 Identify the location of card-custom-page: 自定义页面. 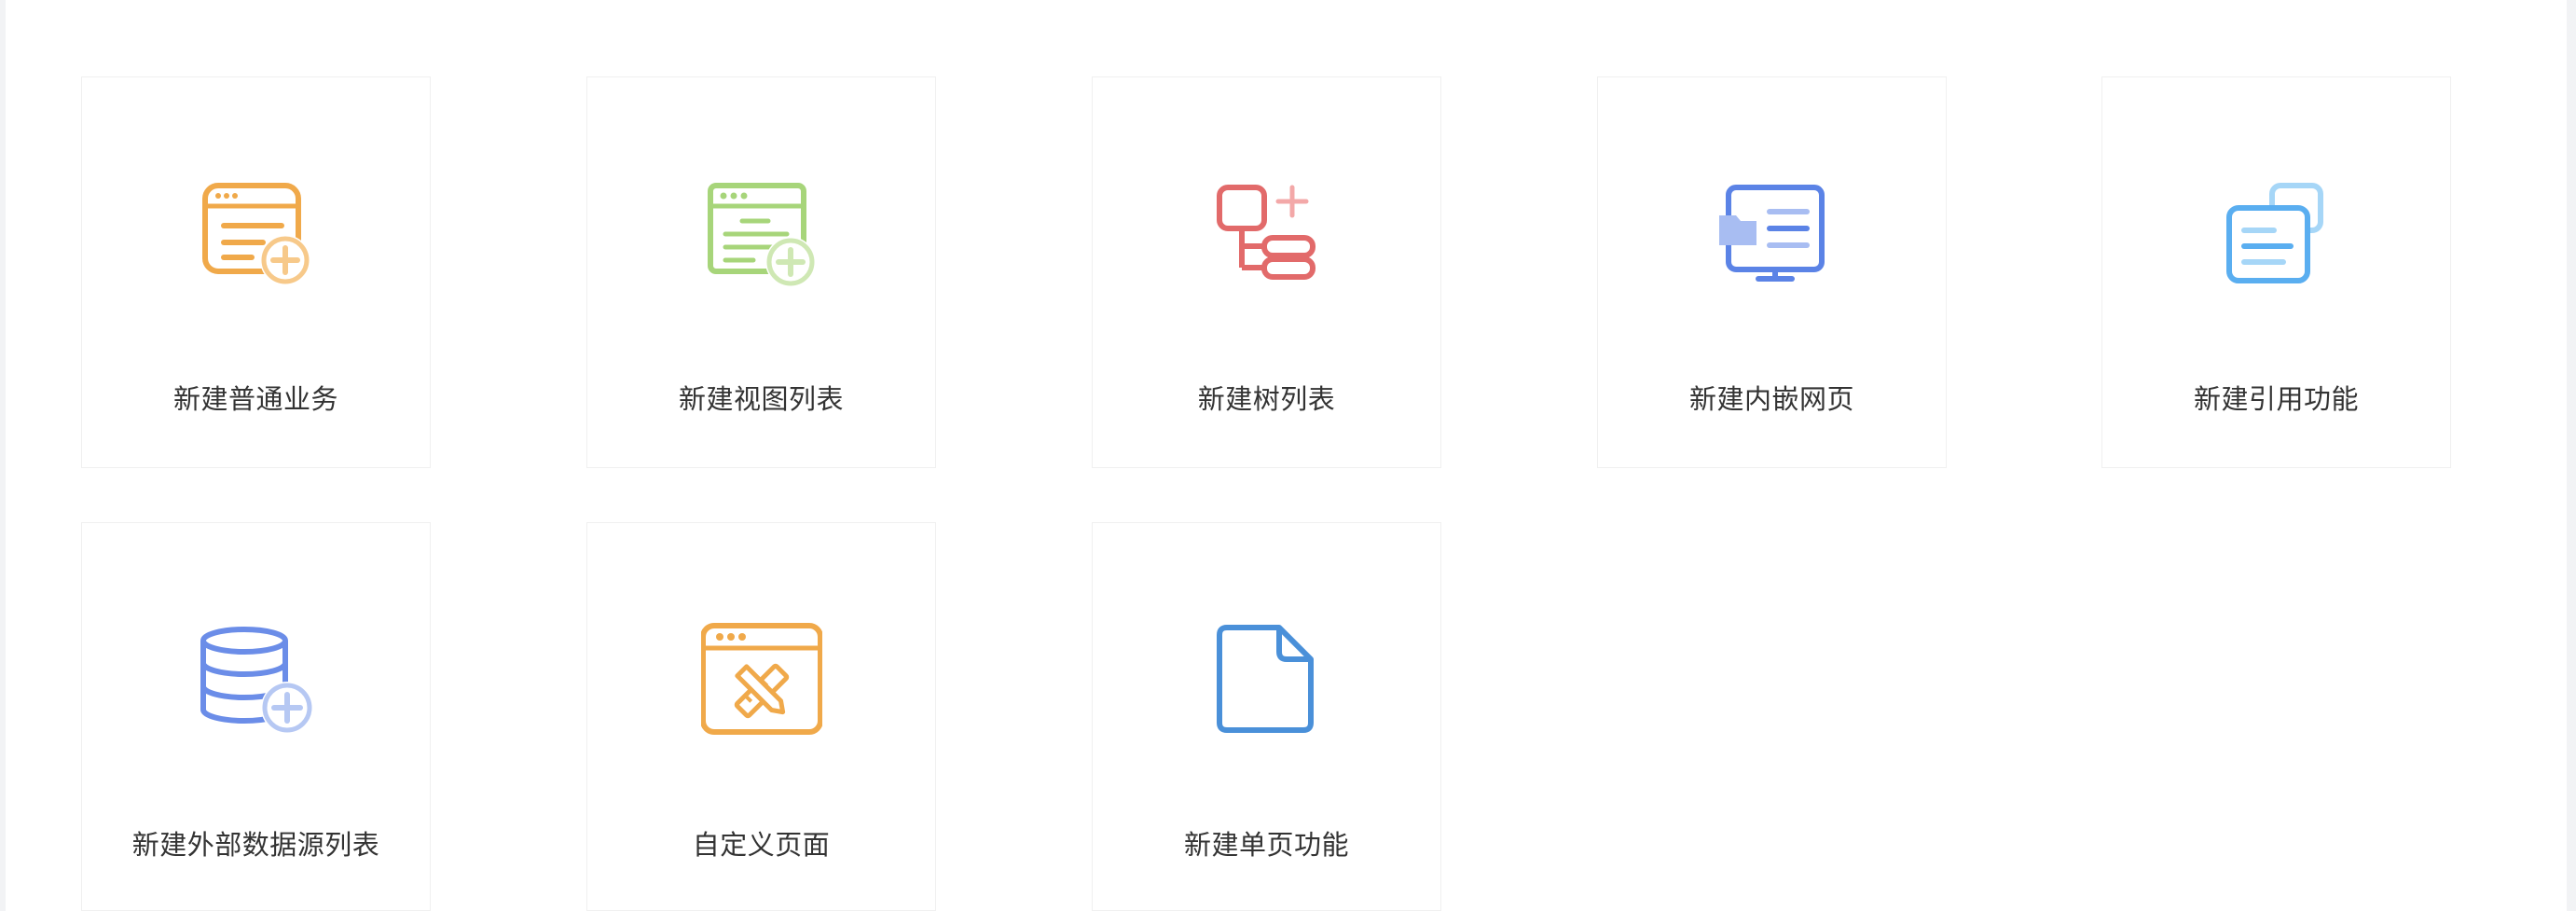
(761, 716).